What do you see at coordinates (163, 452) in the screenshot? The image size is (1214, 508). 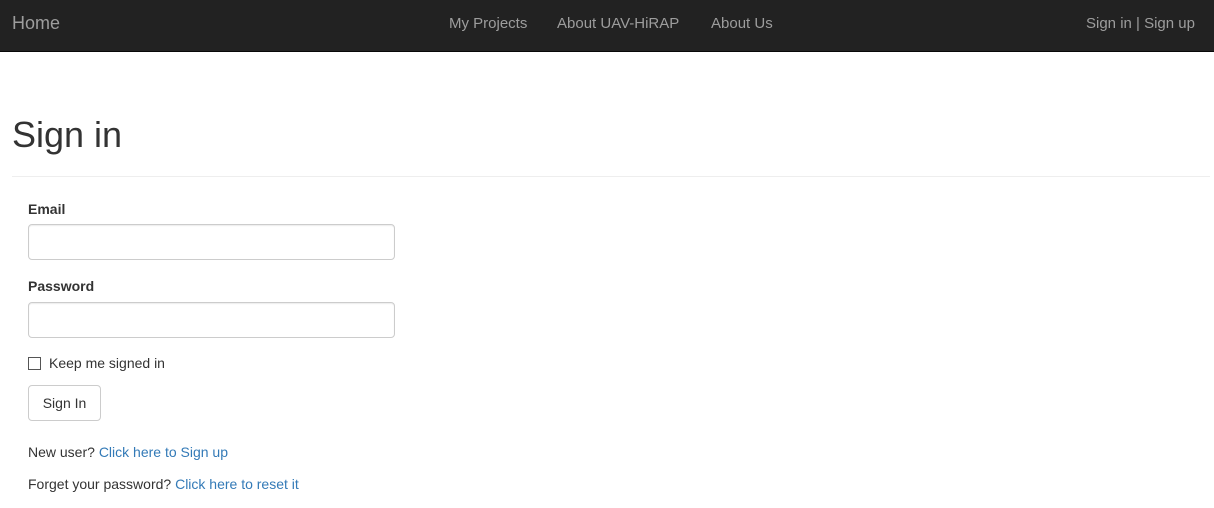 I see `signup-link: Click here to Sign up` at bounding box center [163, 452].